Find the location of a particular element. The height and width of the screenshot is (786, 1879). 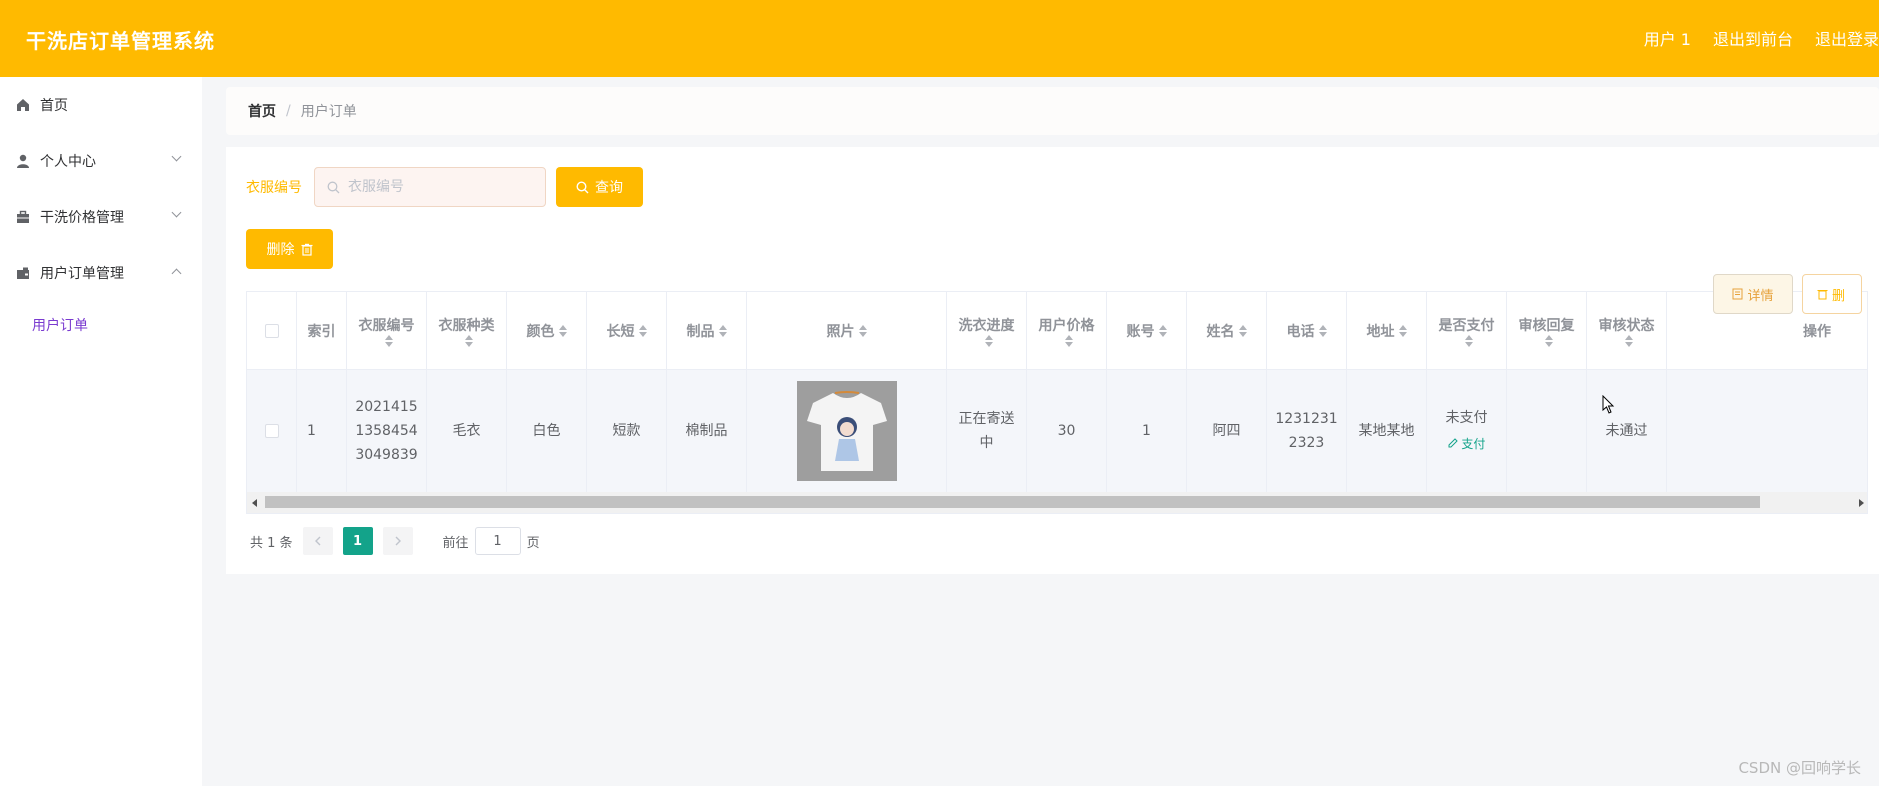

cell-index: 1 is located at coordinates (322, 431).